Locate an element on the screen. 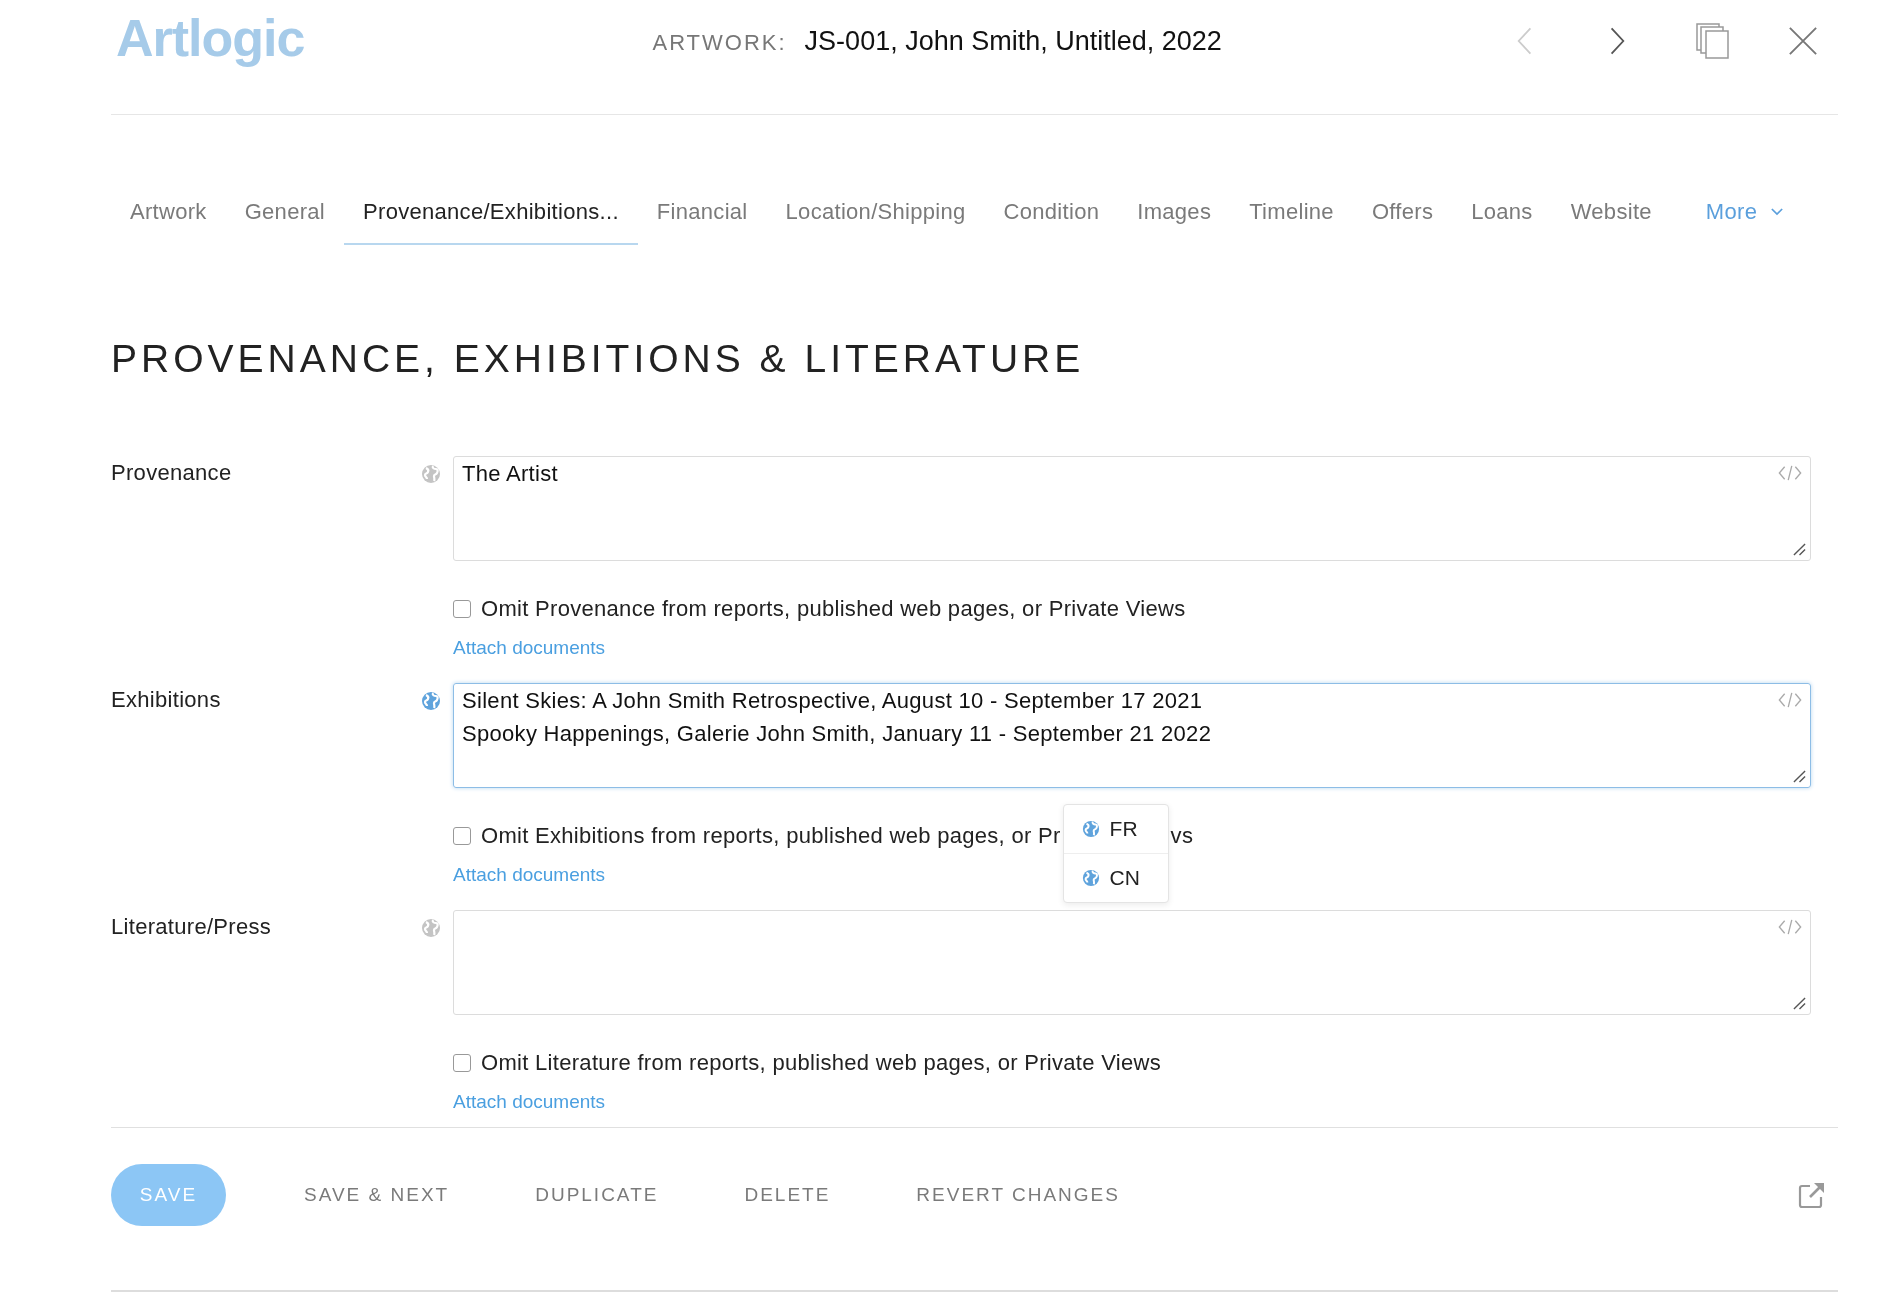 This screenshot has width=1882, height=1298. tab: Financial is located at coordinates (702, 218).